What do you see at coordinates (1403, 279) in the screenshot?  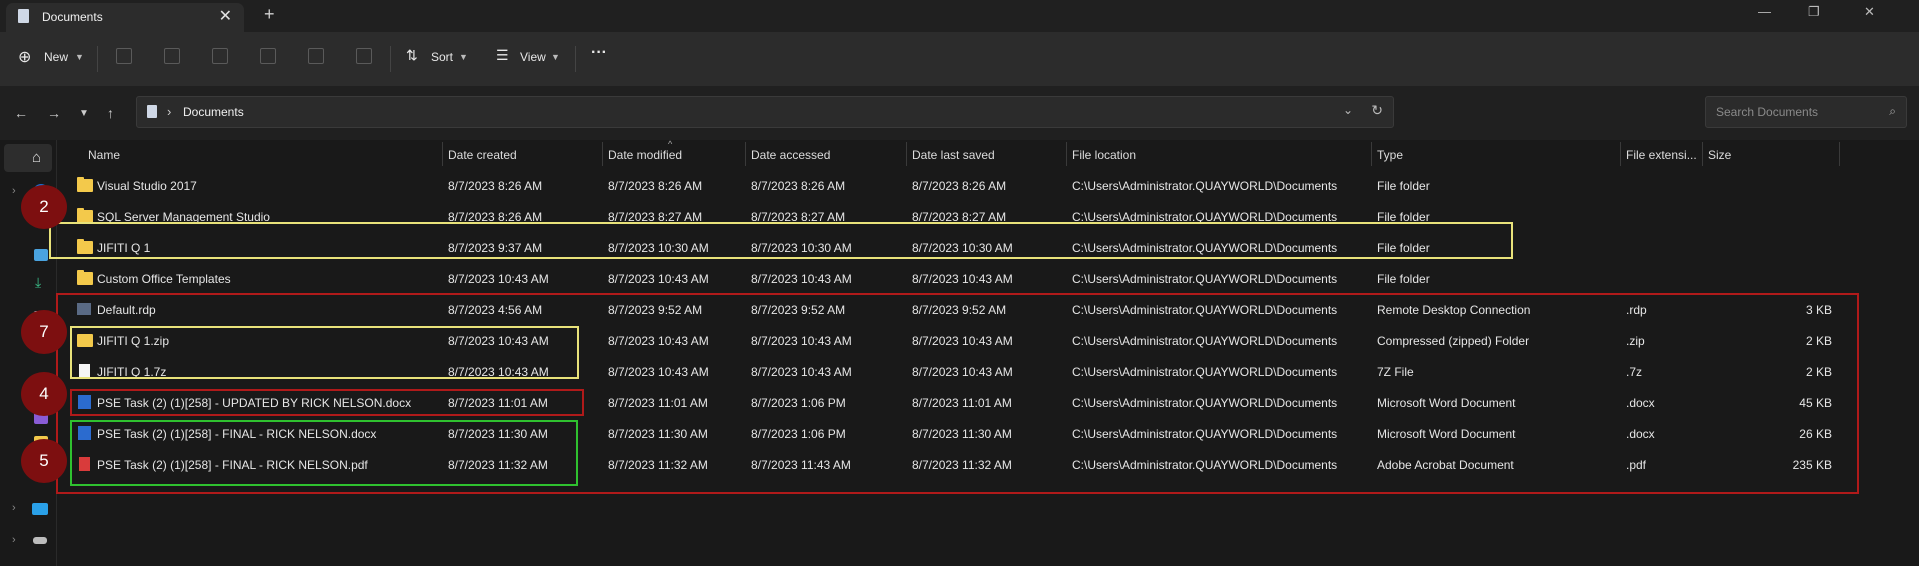 I see `cell-type: File folder` at bounding box center [1403, 279].